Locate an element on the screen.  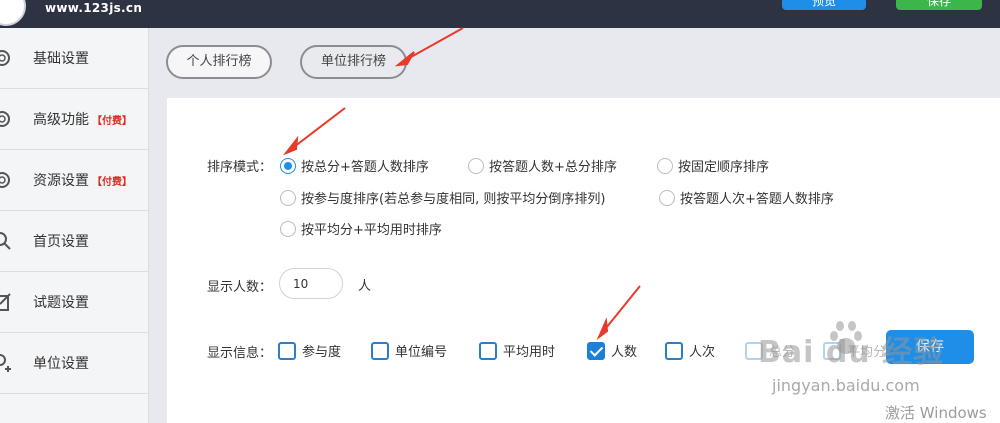
sidebar-item-questions: 试题设置 is located at coordinates (74, 302).